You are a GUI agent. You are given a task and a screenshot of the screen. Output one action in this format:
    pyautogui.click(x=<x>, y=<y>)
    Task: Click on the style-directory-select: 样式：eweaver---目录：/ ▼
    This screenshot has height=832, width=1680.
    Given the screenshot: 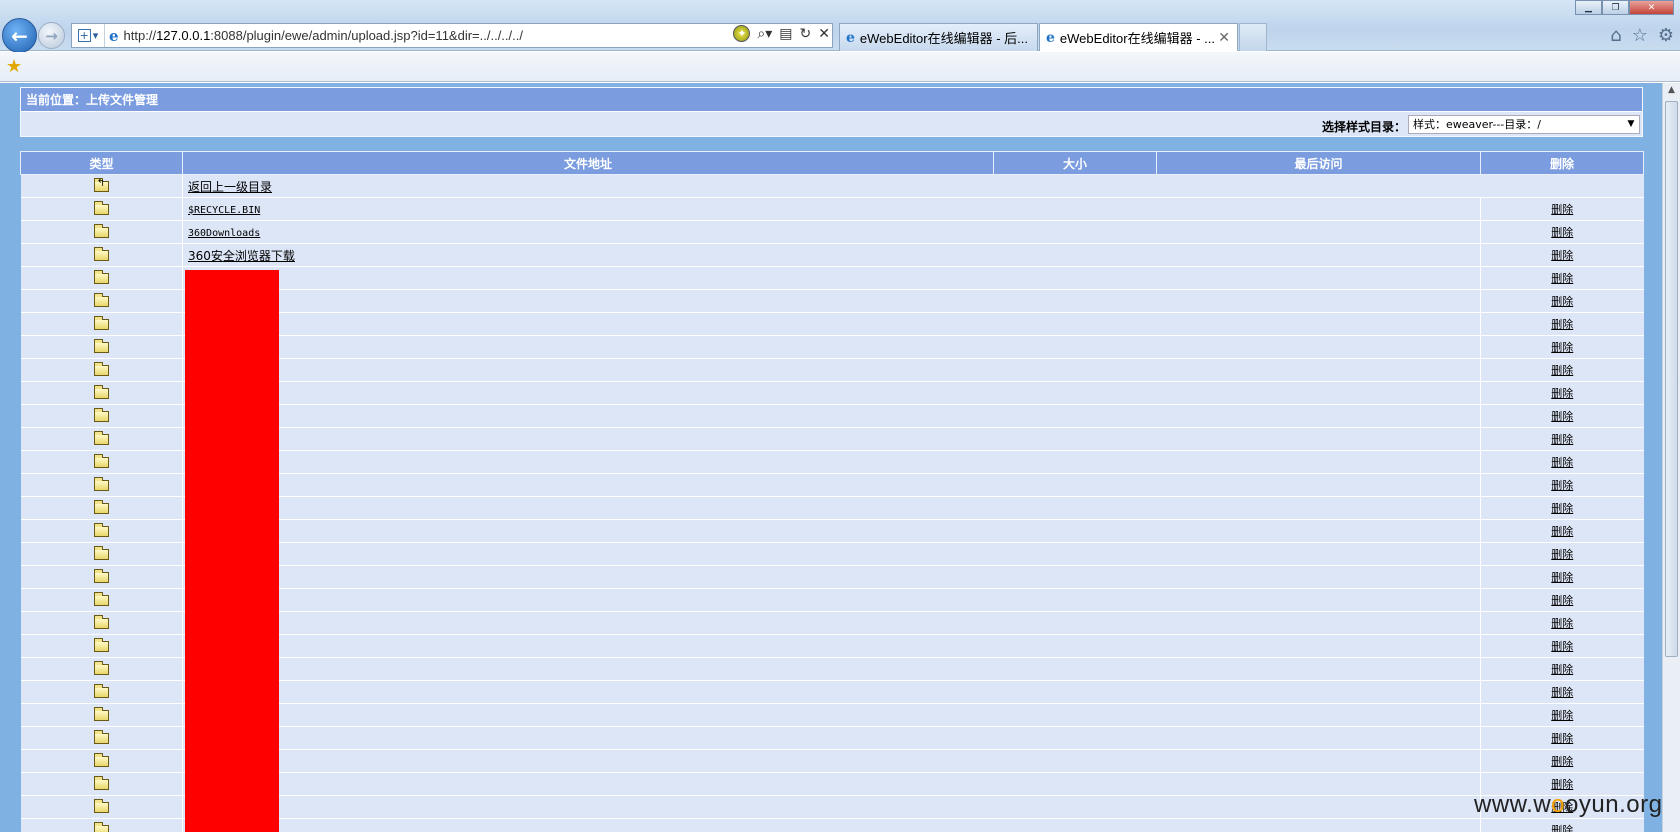 What is the action you would take?
    pyautogui.click(x=1524, y=124)
    